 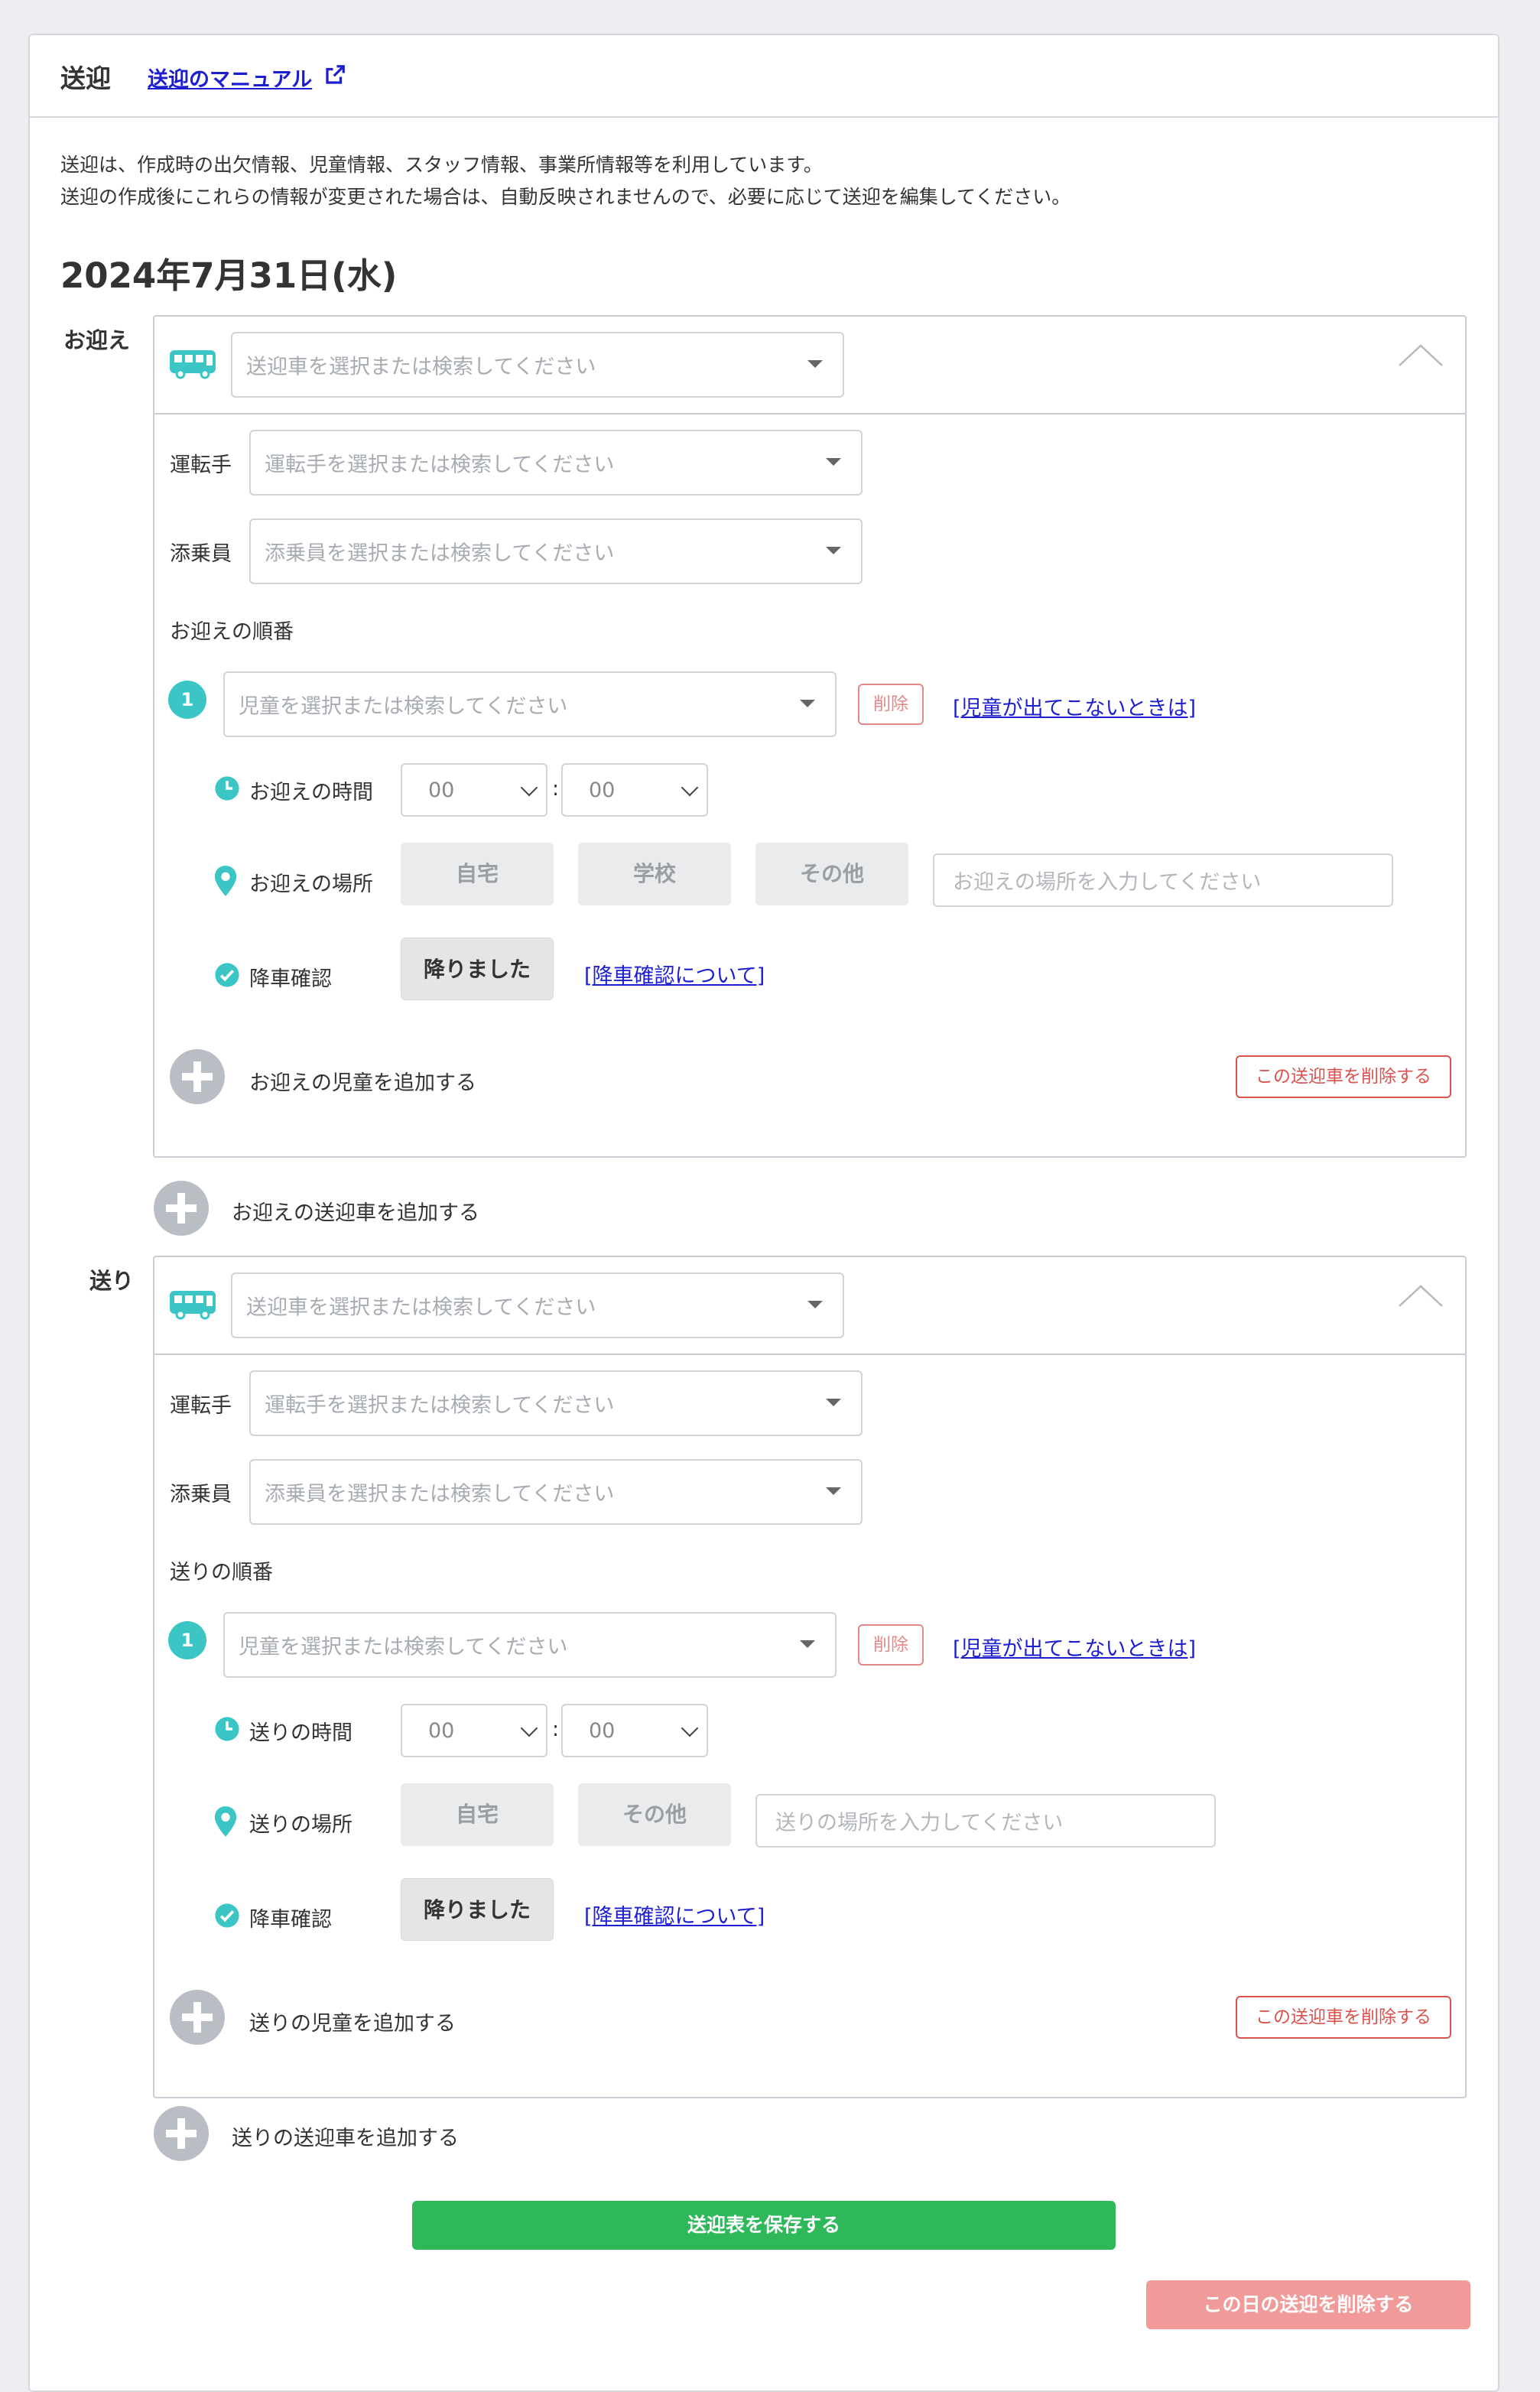 What do you see at coordinates (232, 632) in the screenshot?
I see `order-label: お迎えの順番` at bounding box center [232, 632].